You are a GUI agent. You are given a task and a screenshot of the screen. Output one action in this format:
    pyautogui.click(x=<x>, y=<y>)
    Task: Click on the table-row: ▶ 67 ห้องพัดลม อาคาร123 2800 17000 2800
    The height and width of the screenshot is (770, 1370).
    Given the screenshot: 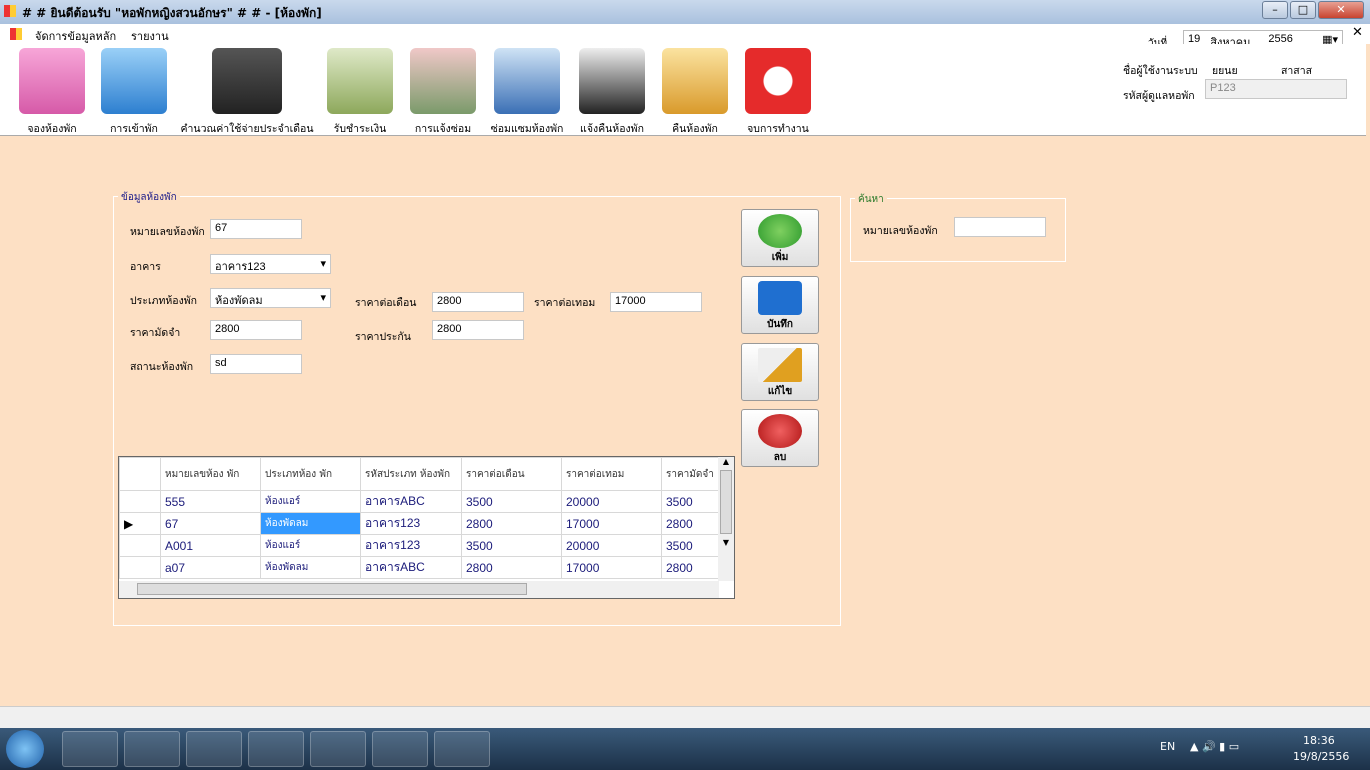 What is the action you would take?
    pyautogui.click(x=420, y=523)
    